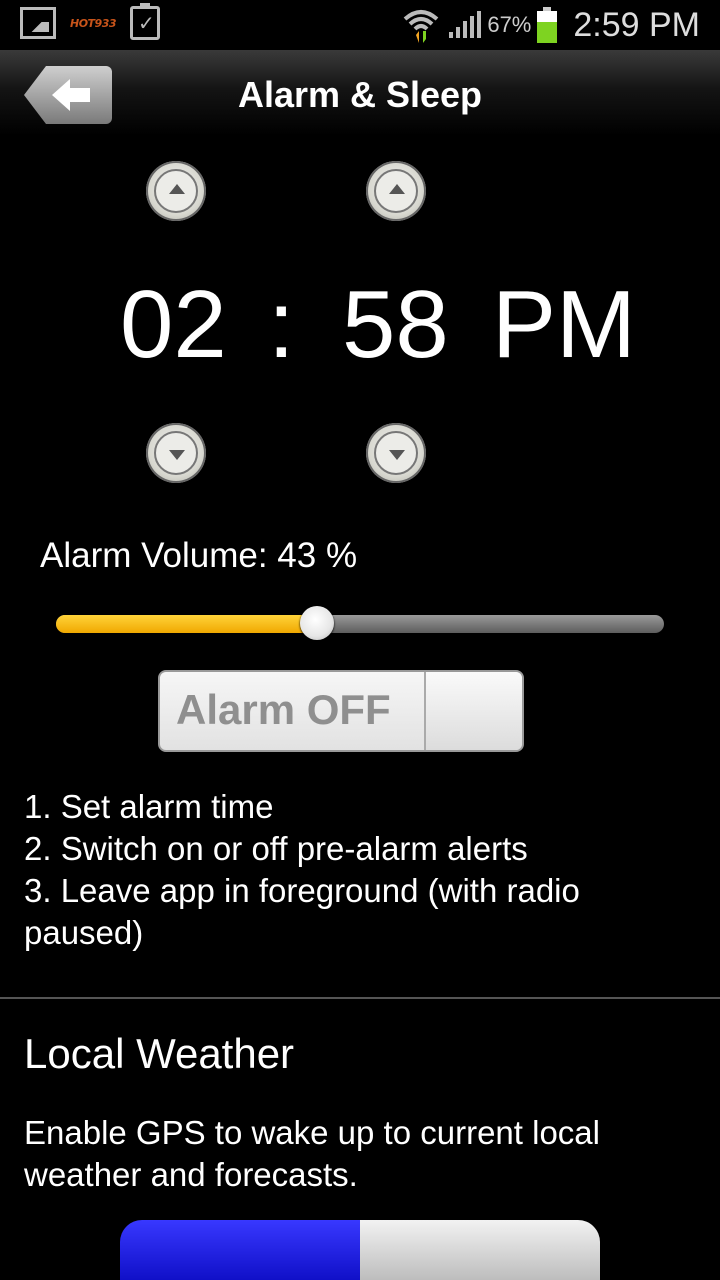  I want to click on clipboard-check-icon, so click(145, 21).